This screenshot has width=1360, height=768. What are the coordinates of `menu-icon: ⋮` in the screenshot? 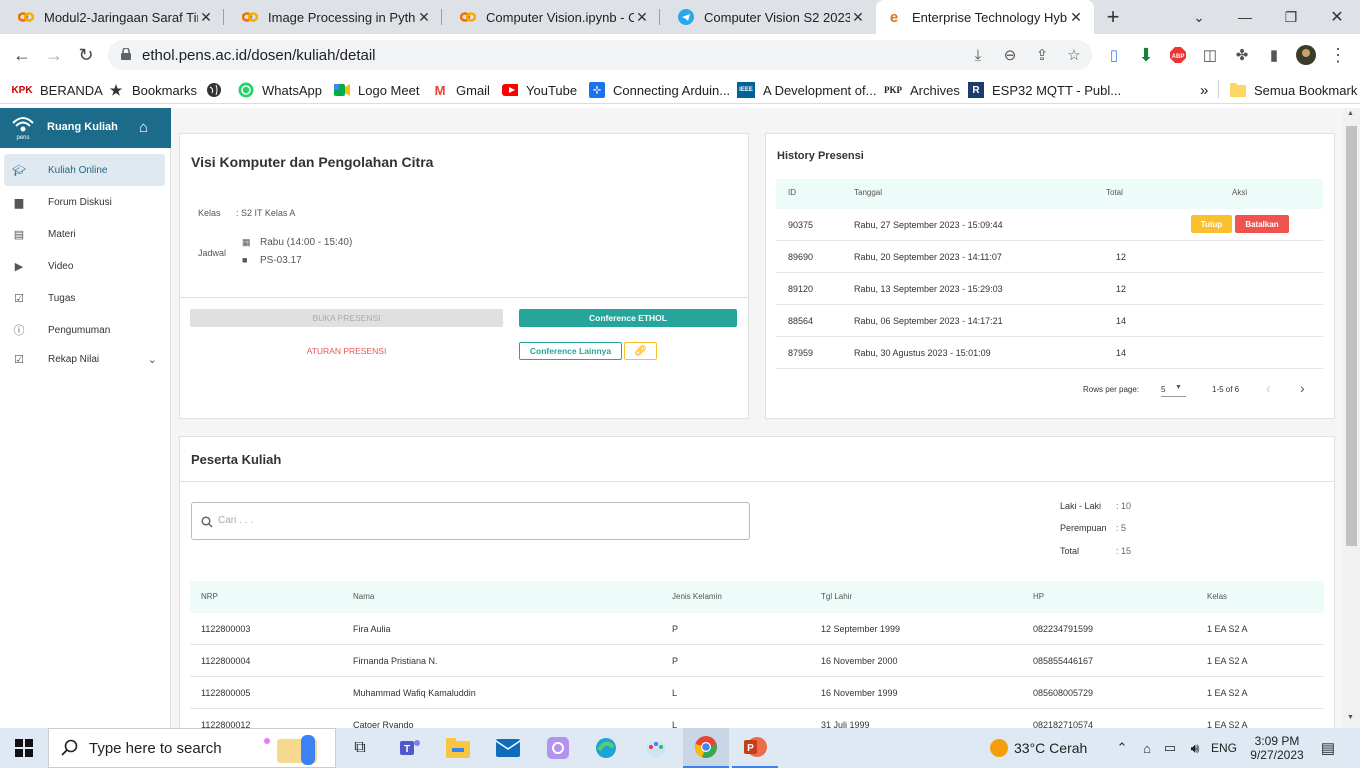 It's located at (1338, 55).